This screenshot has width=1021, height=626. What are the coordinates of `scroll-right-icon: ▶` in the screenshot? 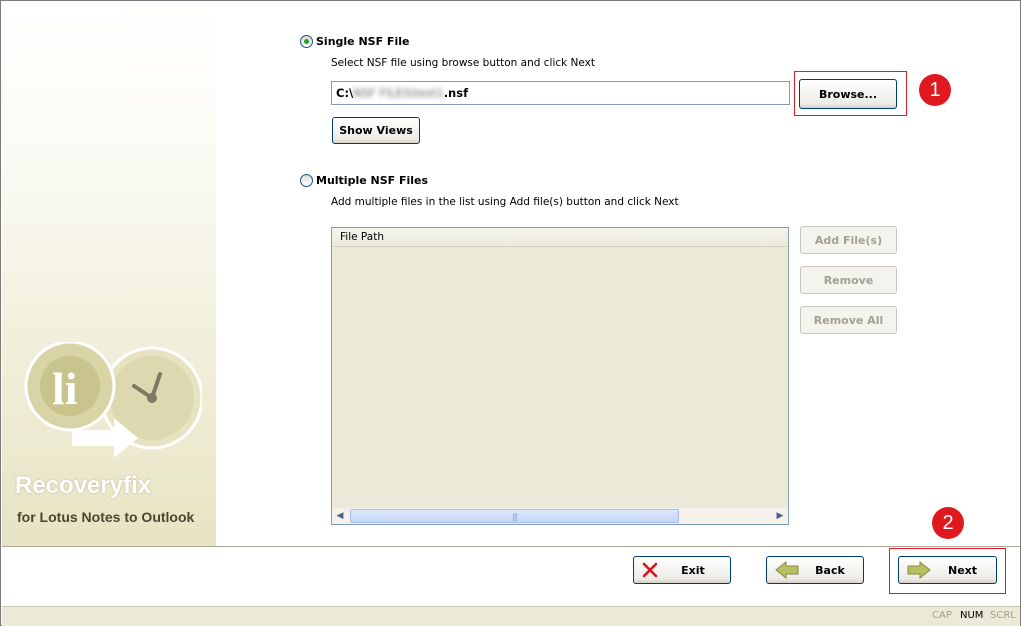 It's located at (780, 516).